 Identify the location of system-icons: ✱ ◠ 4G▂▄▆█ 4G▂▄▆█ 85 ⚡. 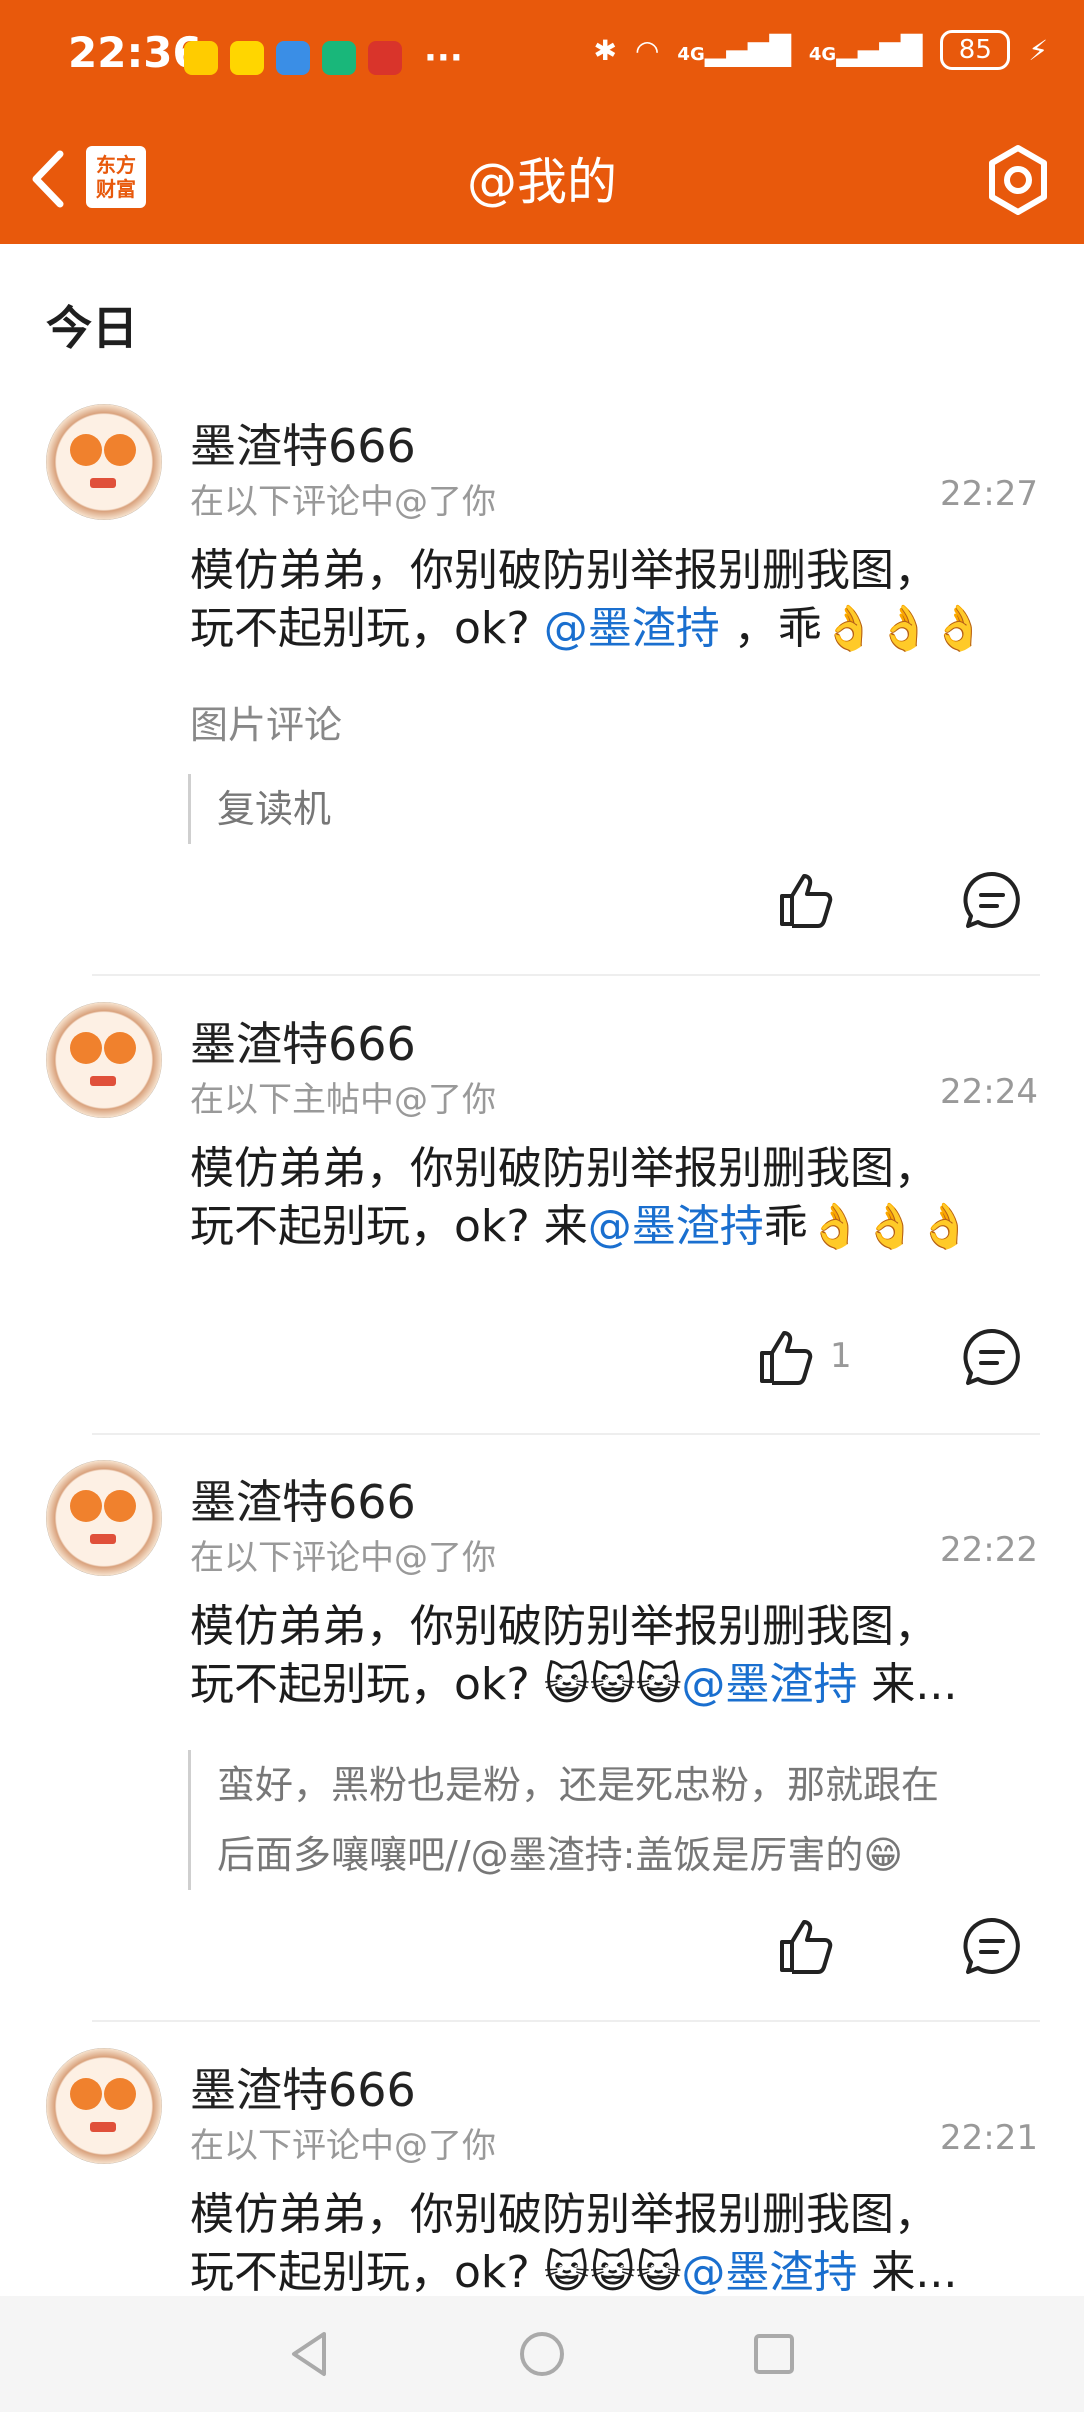
(821, 50).